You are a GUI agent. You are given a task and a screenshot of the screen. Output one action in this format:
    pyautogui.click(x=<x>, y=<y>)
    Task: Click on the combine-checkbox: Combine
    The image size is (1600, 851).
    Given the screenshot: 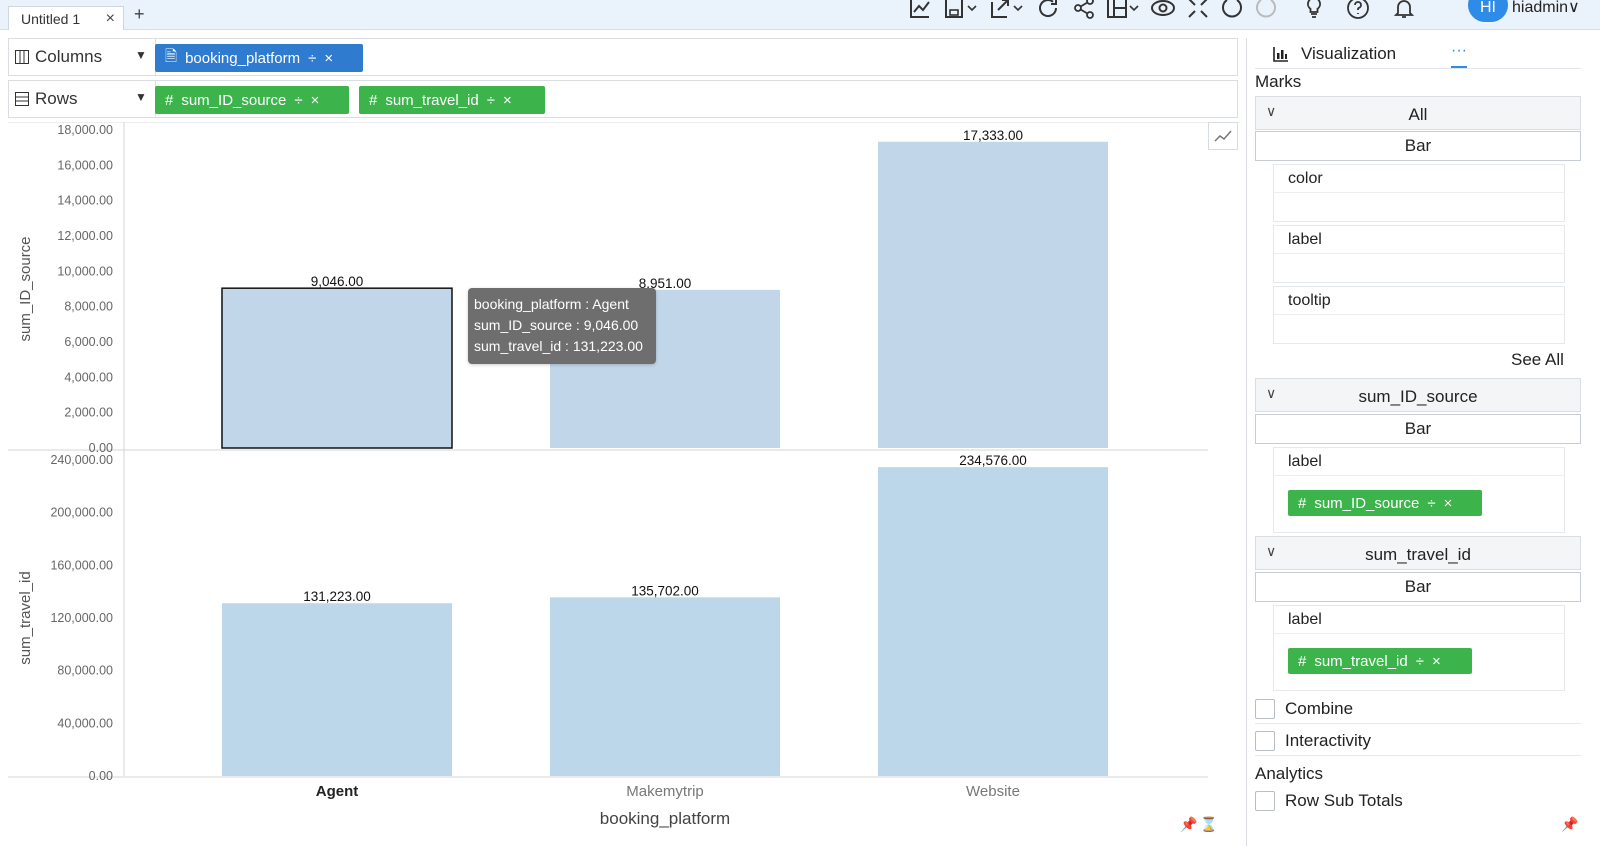 What is the action you would take?
    pyautogui.click(x=1418, y=709)
    